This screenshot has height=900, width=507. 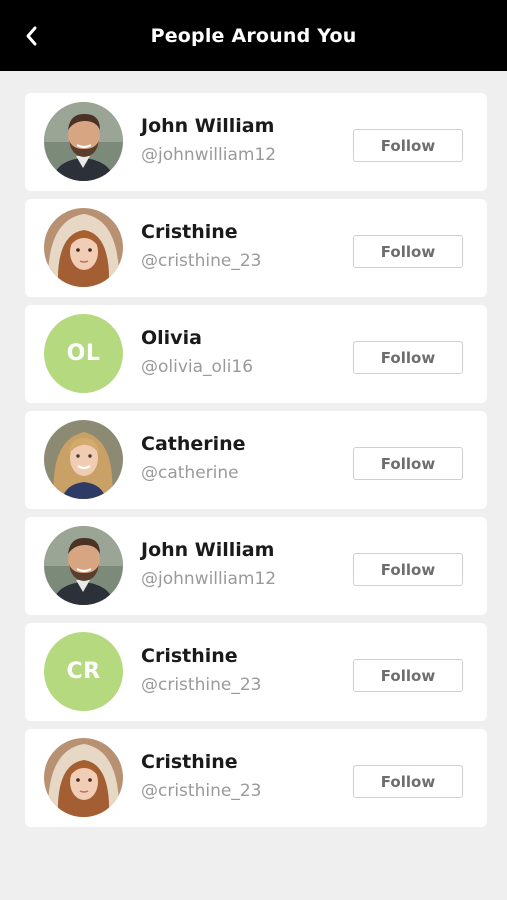 What do you see at coordinates (256, 672) in the screenshot?
I see `person-card: CR Cristhine @cristhine_23 Follow` at bounding box center [256, 672].